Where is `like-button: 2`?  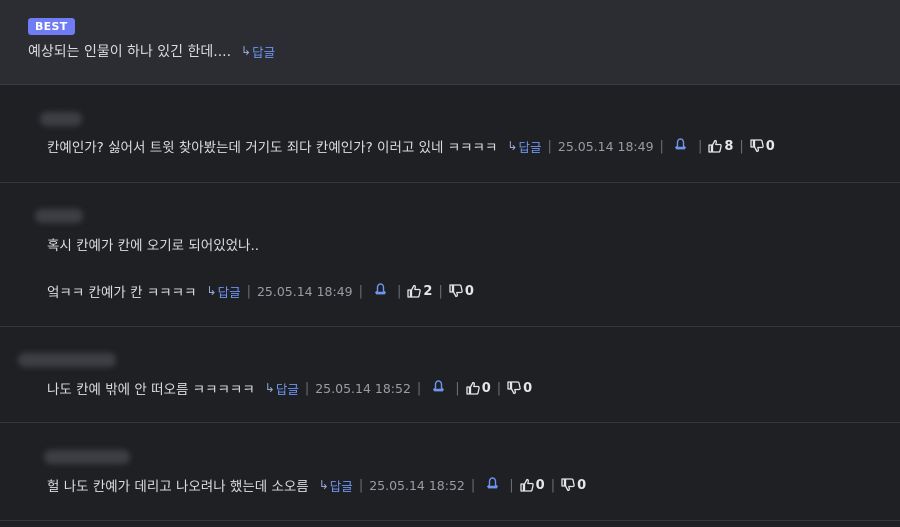
like-button: 2 is located at coordinates (419, 291).